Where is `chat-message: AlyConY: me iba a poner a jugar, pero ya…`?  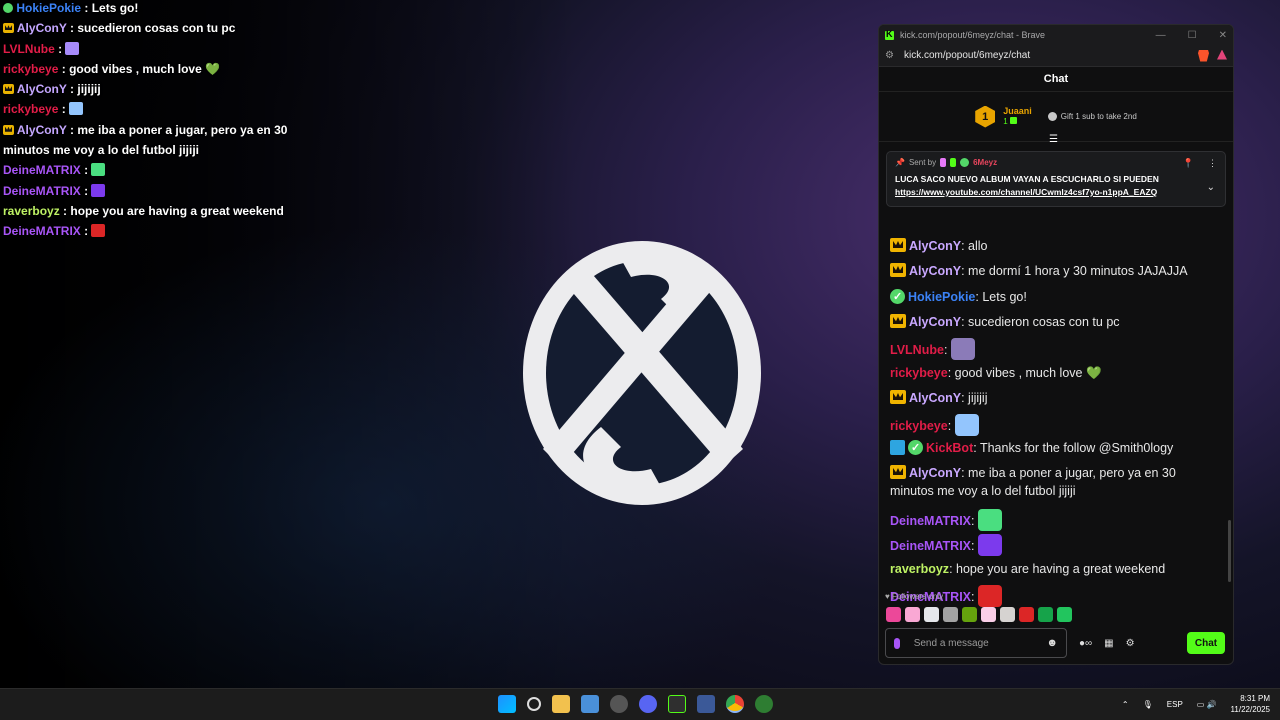 chat-message: AlyConY: me iba a poner a jugar, pero ya… is located at coordinates (1040, 482).